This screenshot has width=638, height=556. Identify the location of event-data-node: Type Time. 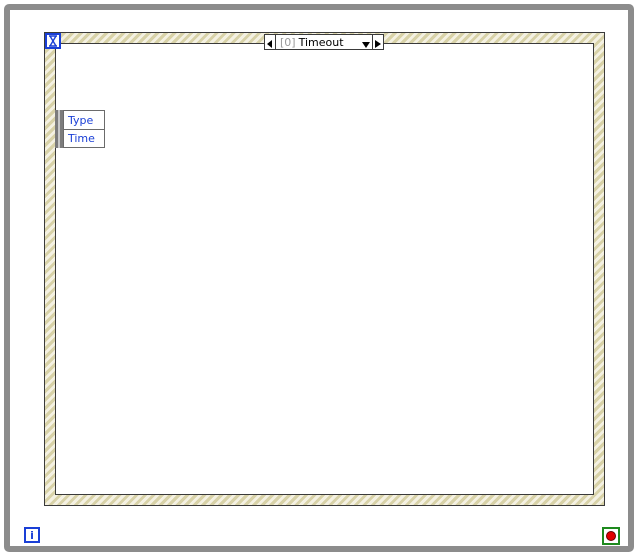
(80, 129).